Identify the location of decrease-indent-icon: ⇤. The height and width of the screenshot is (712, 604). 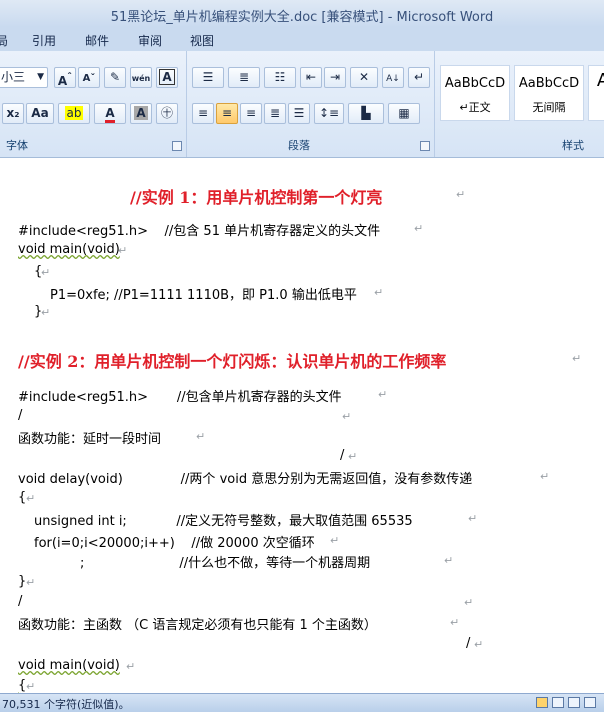
(311, 77).